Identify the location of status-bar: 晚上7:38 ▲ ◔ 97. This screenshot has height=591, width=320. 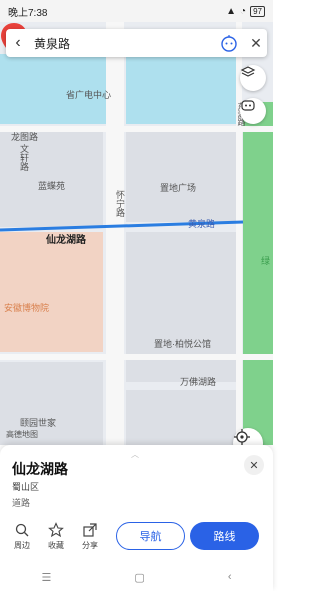
(136, 11).